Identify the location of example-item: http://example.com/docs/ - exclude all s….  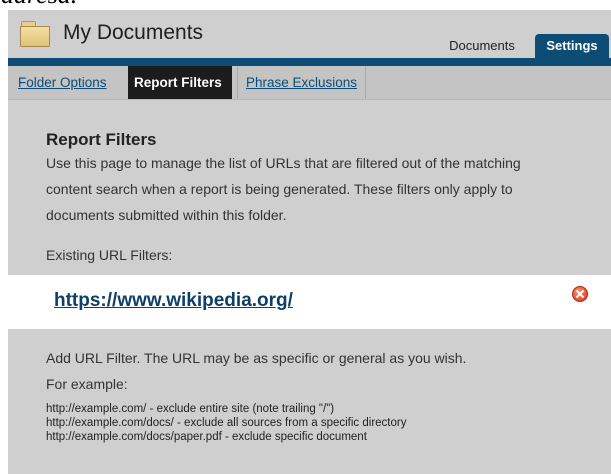
(226, 423).